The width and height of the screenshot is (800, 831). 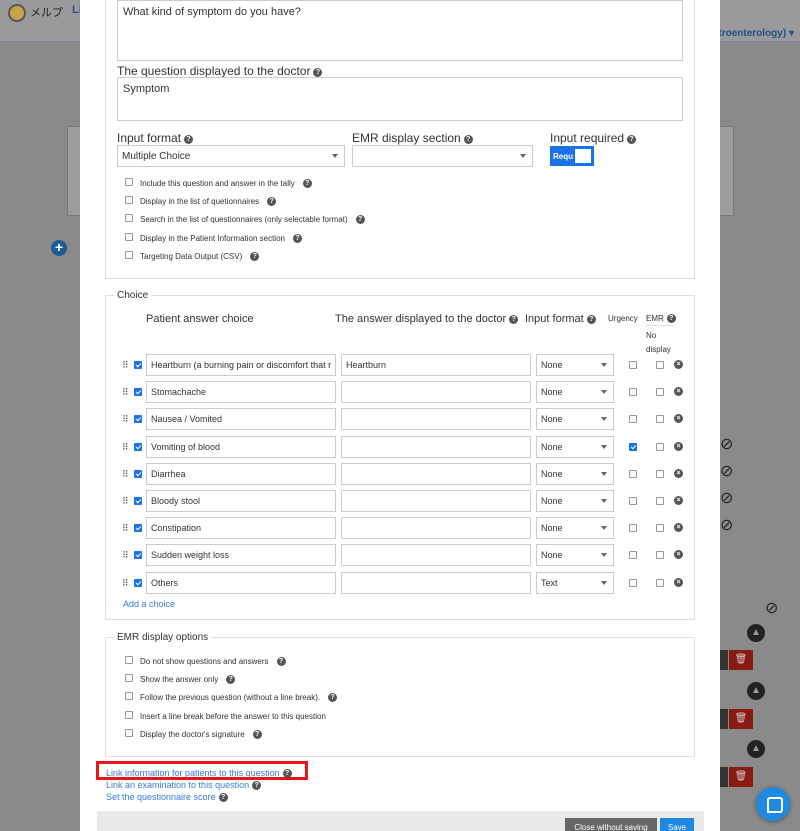 I want to click on input-format-select: Multiple Choice, so click(x=231, y=156).